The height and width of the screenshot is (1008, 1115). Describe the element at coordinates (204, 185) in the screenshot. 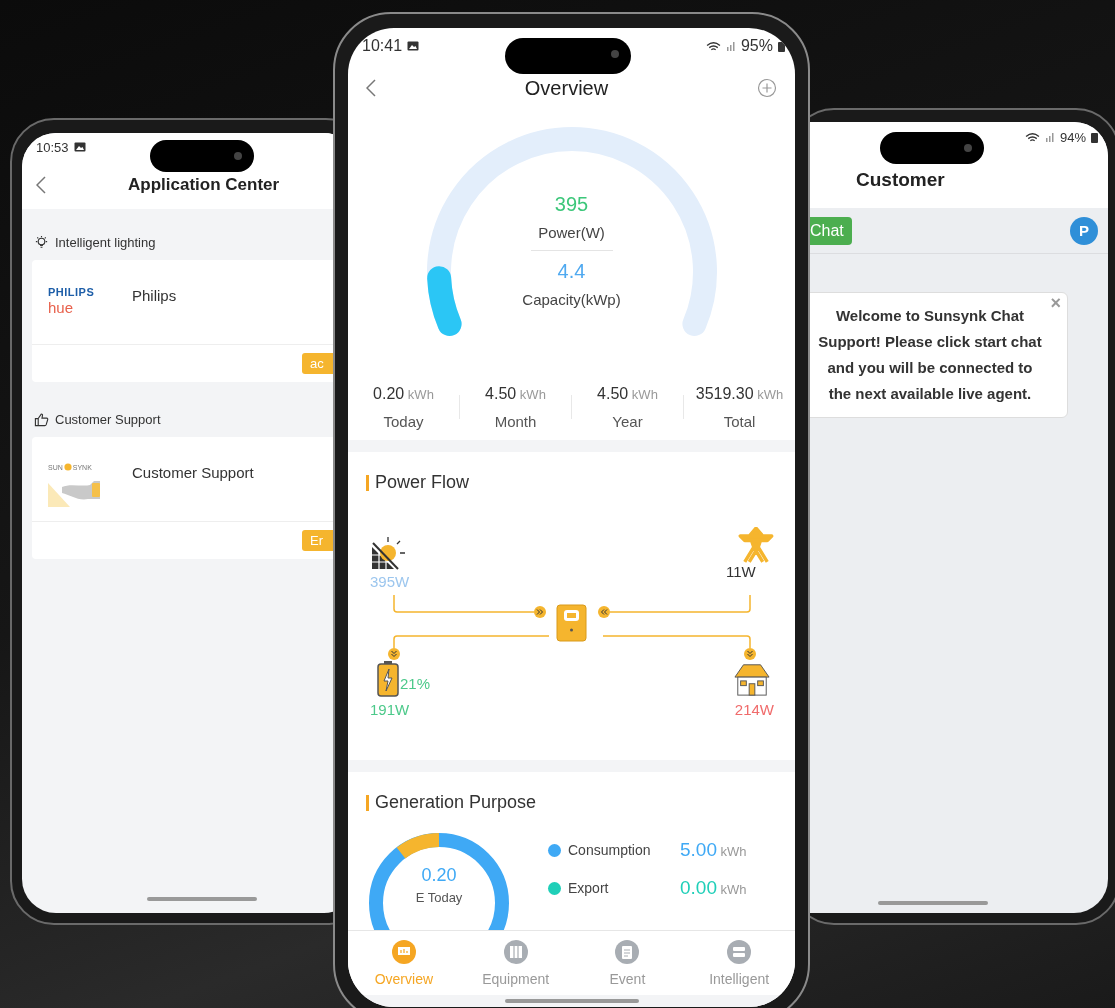

I see `page-title: Application Center` at that location.